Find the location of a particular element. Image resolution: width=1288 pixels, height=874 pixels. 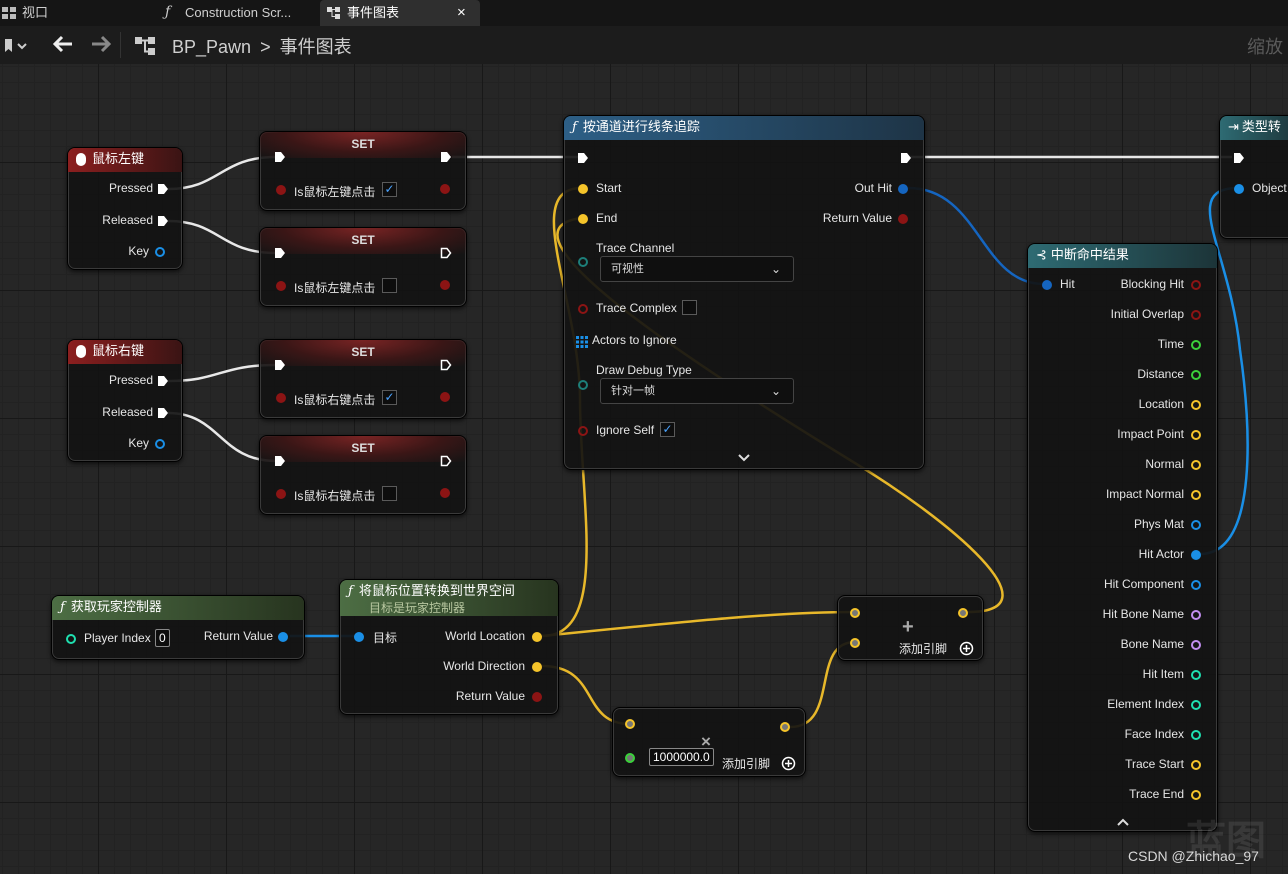

hit-in-pin is located at coordinates (1047, 285).